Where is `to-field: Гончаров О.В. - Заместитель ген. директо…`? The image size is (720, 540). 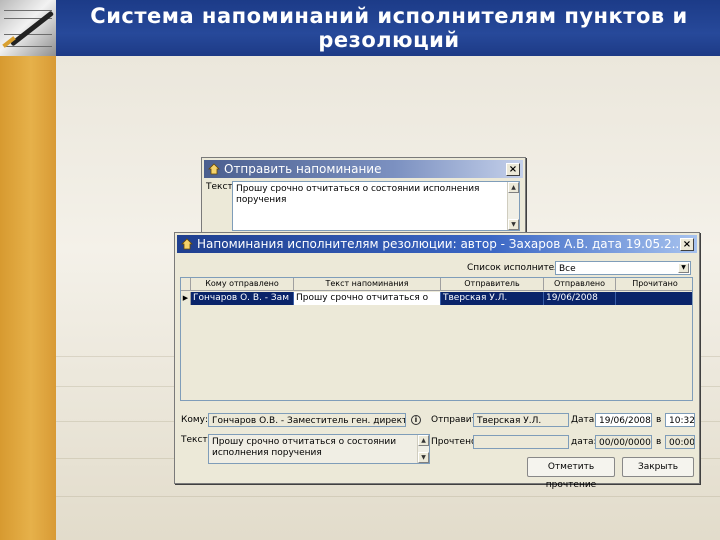 to-field: Гончаров О.В. - Заместитель ген. директо… is located at coordinates (307, 420).